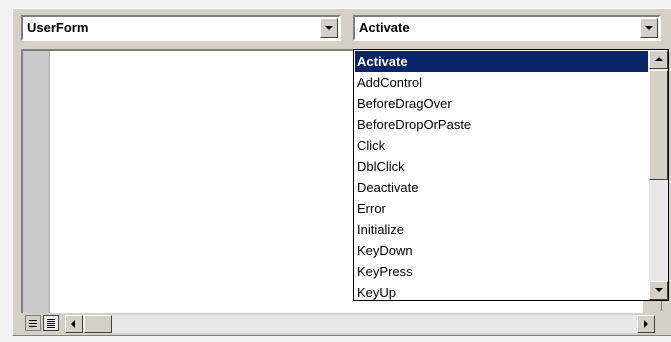 This screenshot has height=342, width=671. Describe the element at coordinates (501, 103) in the screenshot. I see `procedure-list-item: BeforeDragOver` at that location.